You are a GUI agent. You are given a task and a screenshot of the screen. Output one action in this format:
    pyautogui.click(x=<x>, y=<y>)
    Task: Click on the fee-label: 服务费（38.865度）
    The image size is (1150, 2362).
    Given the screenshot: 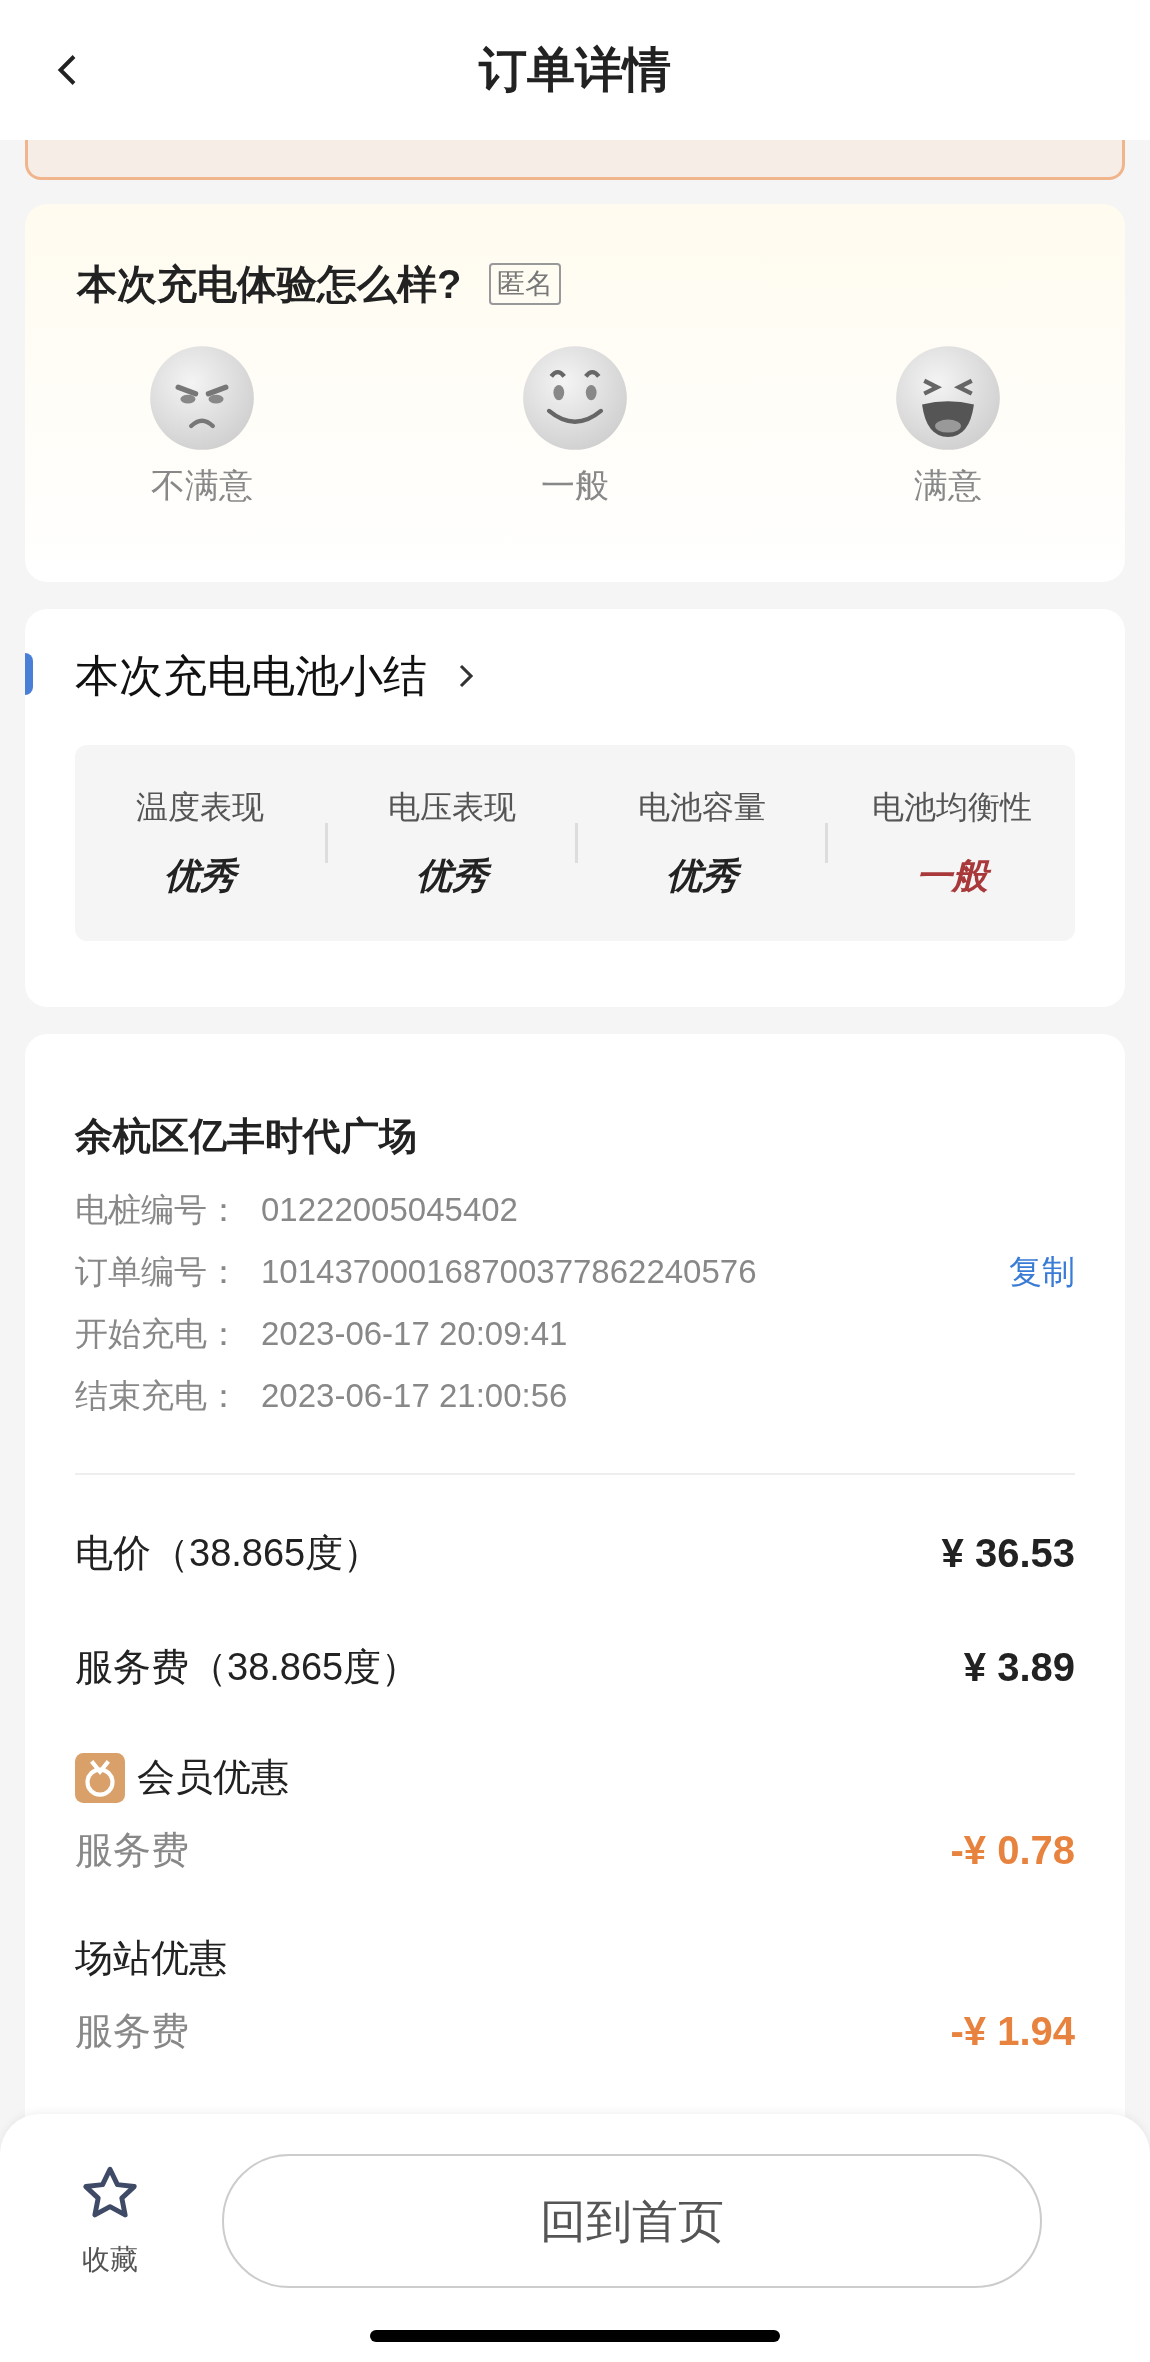 What is the action you would take?
    pyautogui.click(x=247, y=1667)
    